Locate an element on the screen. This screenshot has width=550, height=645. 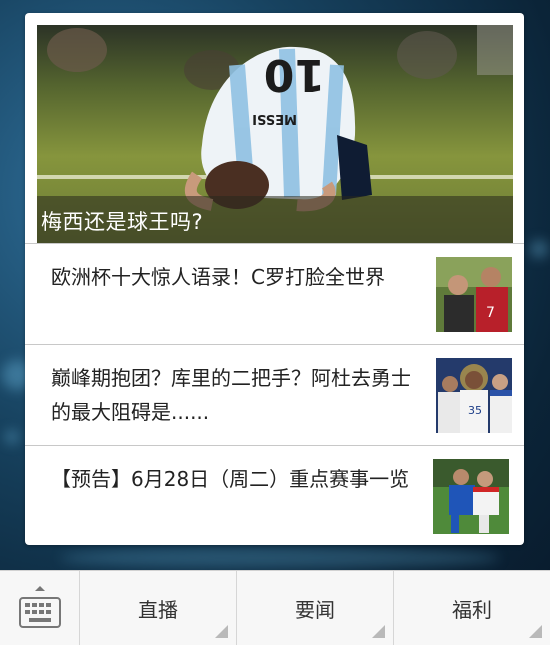
keyboard-toggle-button is located at coordinates (39, 608).